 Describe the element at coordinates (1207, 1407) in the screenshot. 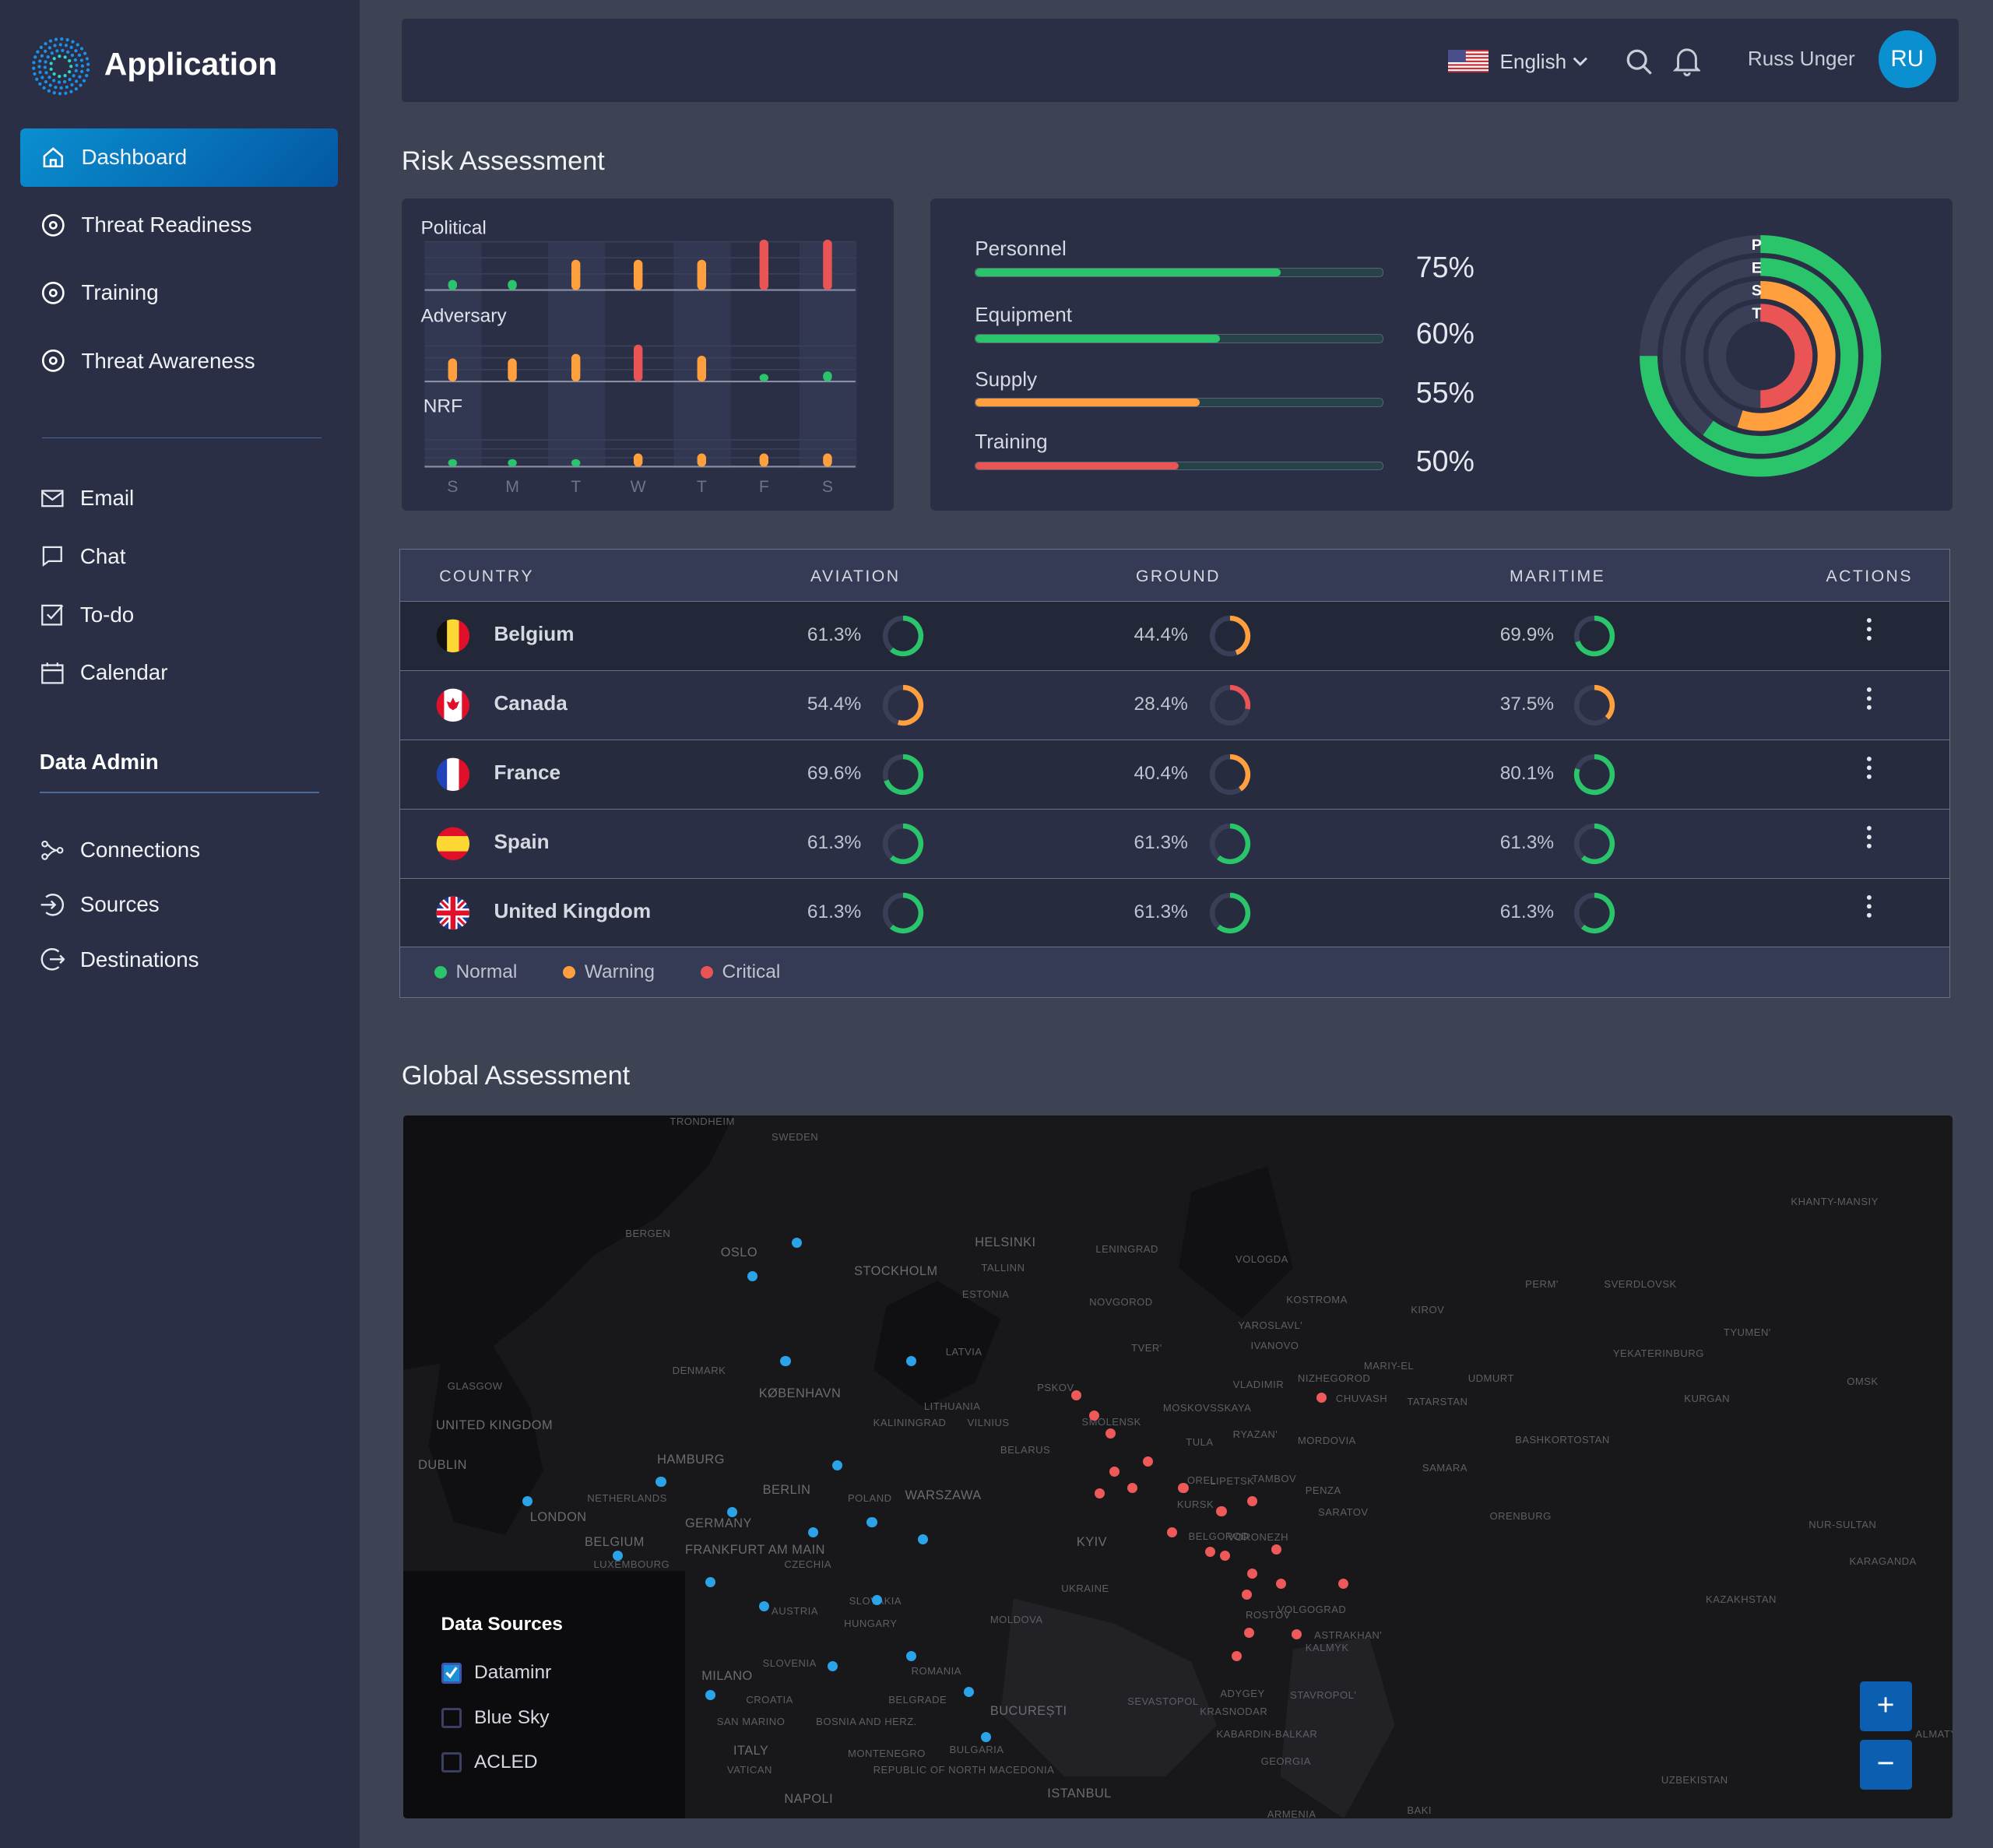

I see `map-label: MOSKOVSSKAYA` at that location.